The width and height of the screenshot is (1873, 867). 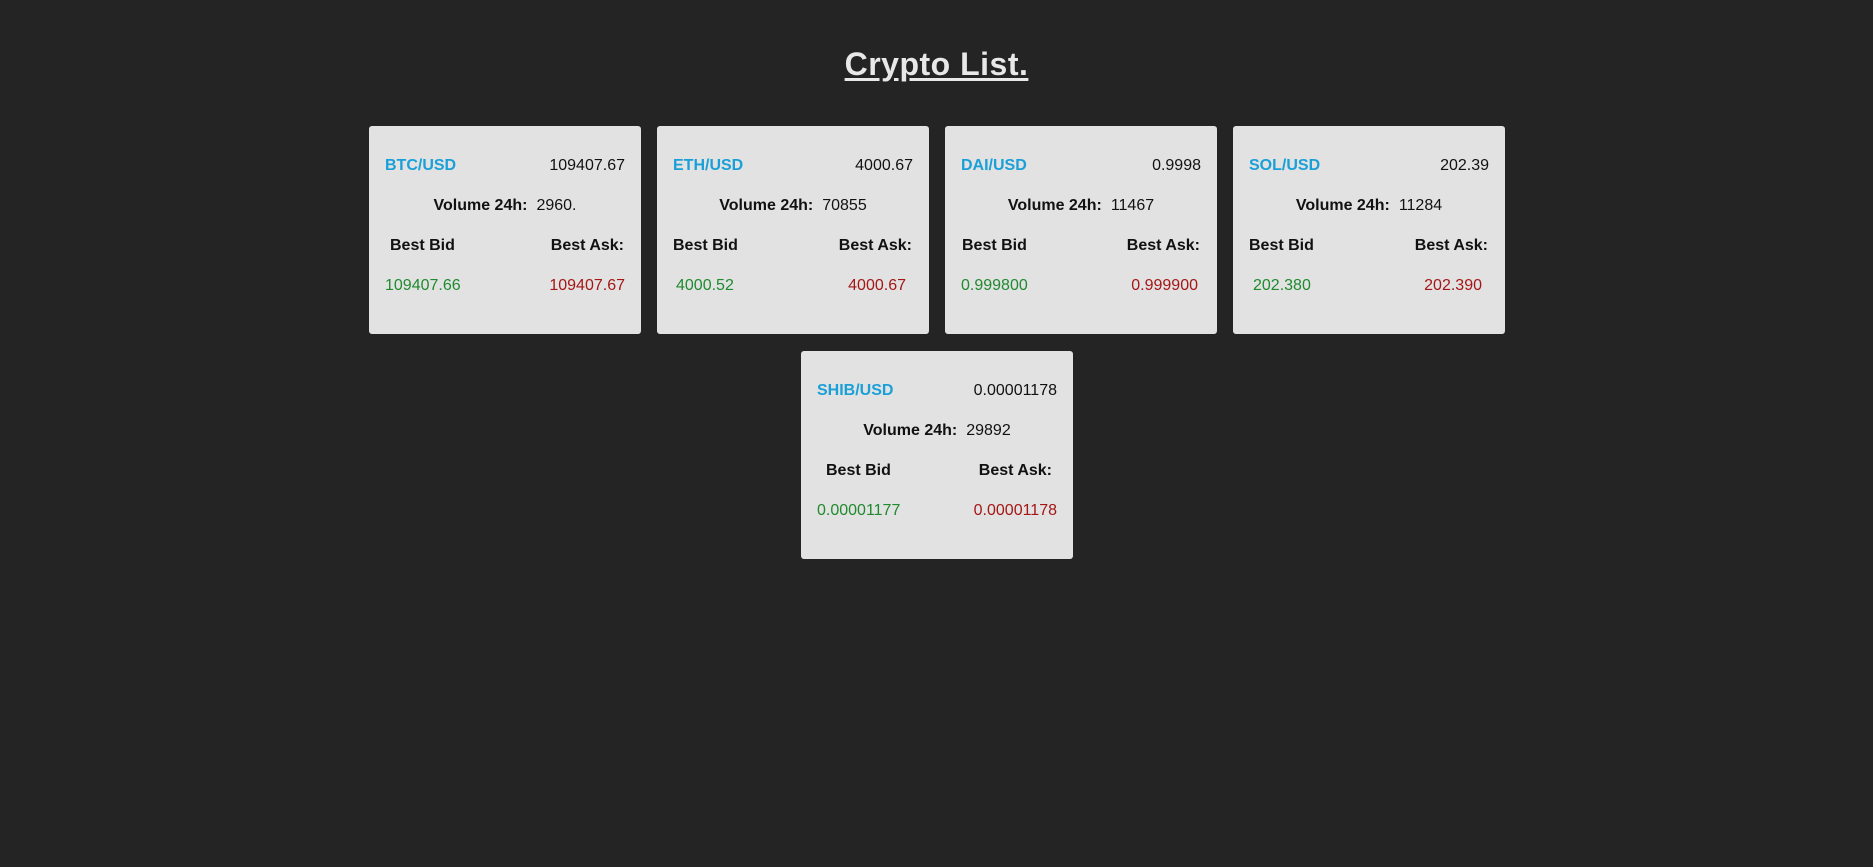 I want to click on best-bid-value: 202.380, so click(x=1282, y=285).